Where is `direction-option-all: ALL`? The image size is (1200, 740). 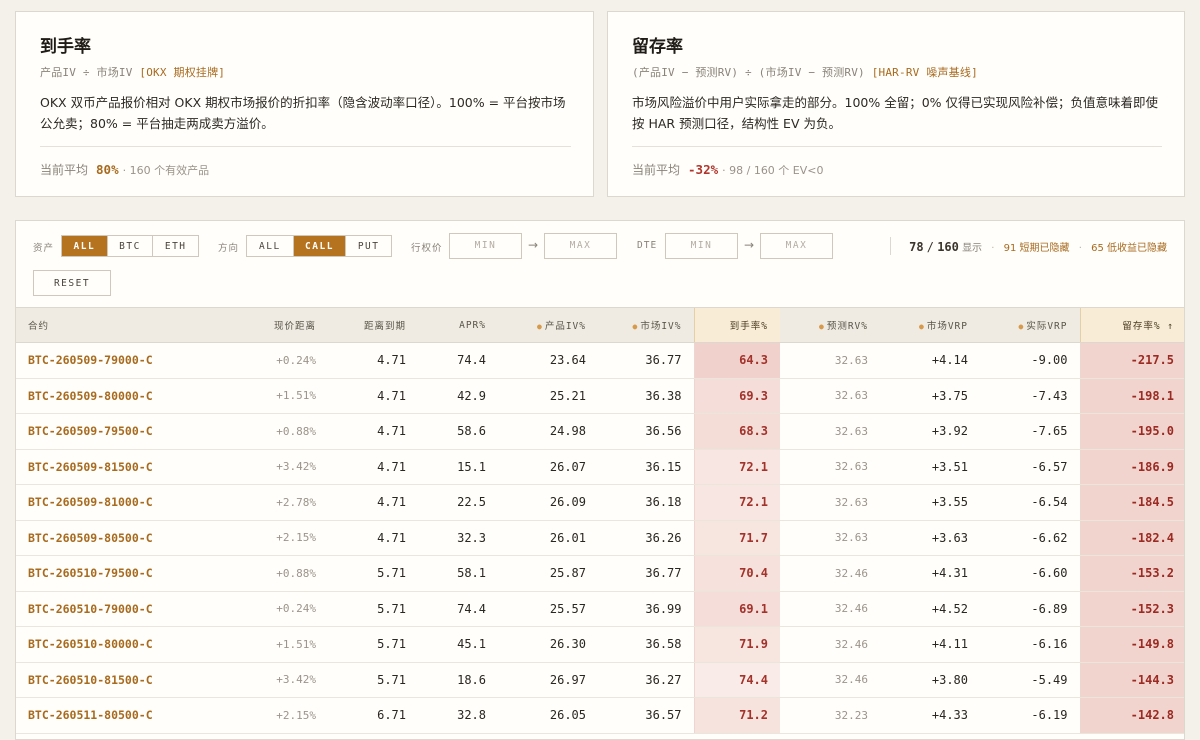 direction-option-all: ALL is located at coordinates (270, 246).